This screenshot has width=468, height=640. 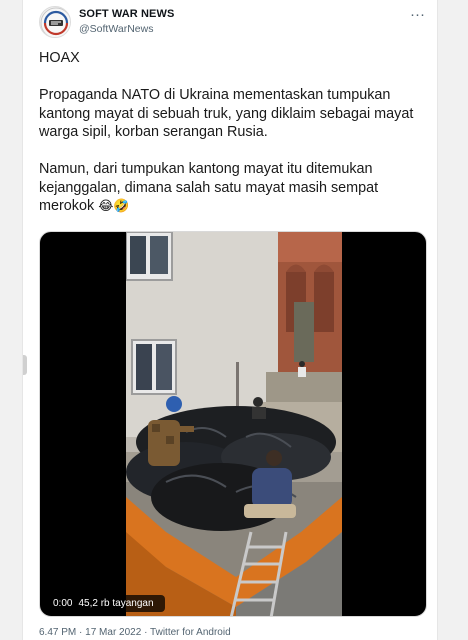 What do you see at coordinates (116, 603) in the screenshot?
I see `video-views: 45,2 rb tayangan` at bounding box center [116, 603].